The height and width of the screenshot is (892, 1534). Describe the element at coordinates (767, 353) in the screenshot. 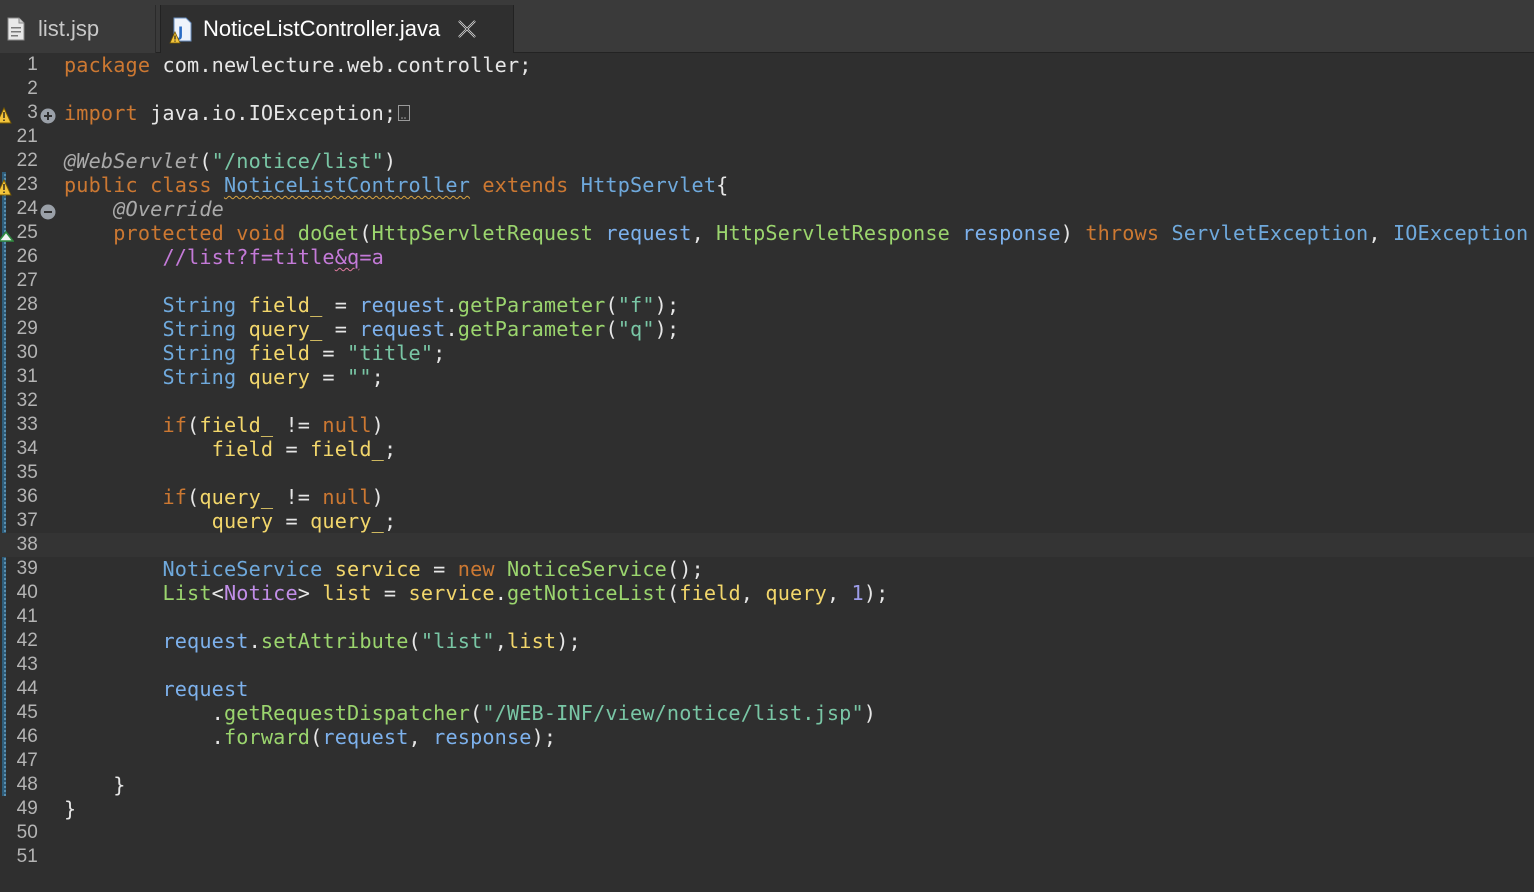

I see `code-line: 30 String field = "title";` at that location.